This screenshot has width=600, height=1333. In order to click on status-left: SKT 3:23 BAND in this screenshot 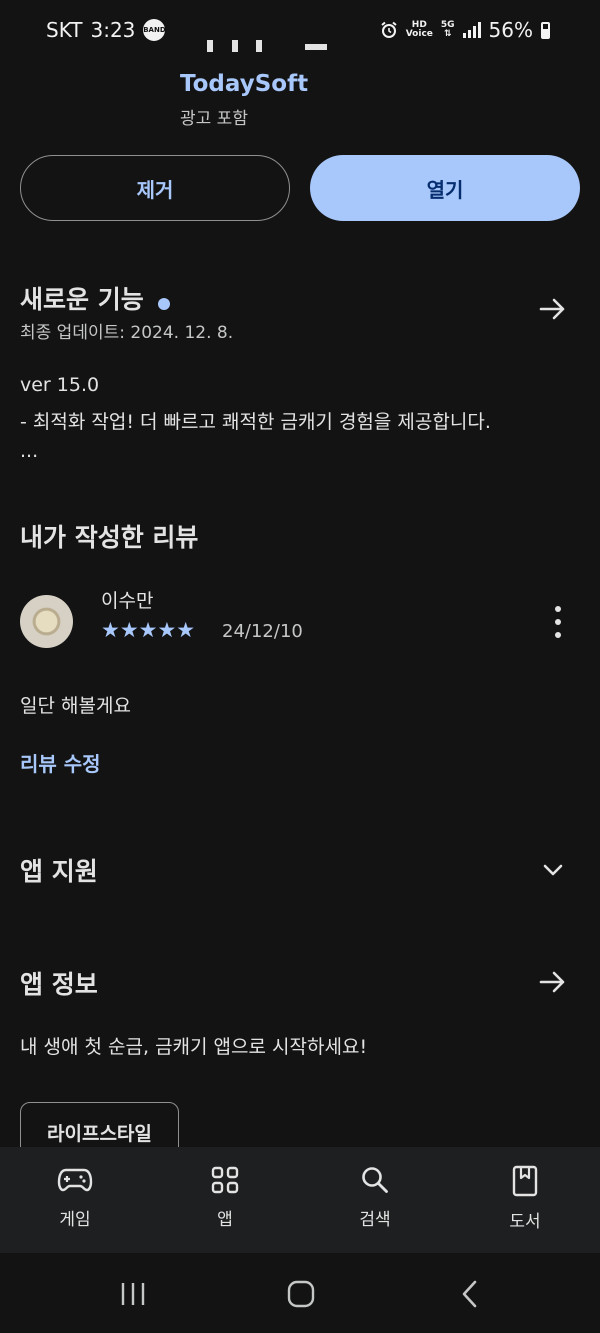, I will do `click(106, 30)`.